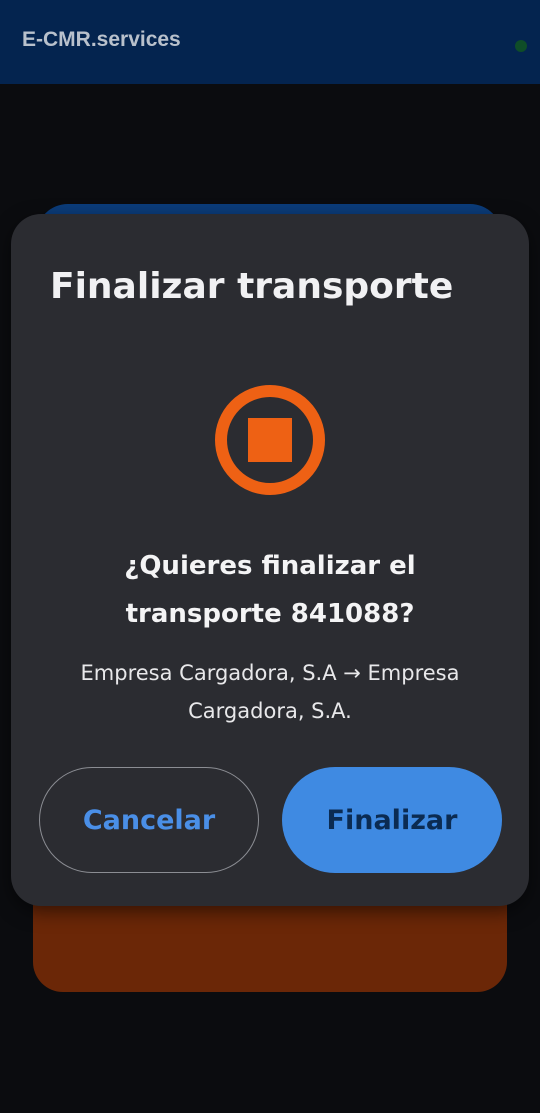  What do you see at coordinates (270, 42) in the screenshot?
I see `app-bar: E-CMR.services` at bounding box center [270, 42].